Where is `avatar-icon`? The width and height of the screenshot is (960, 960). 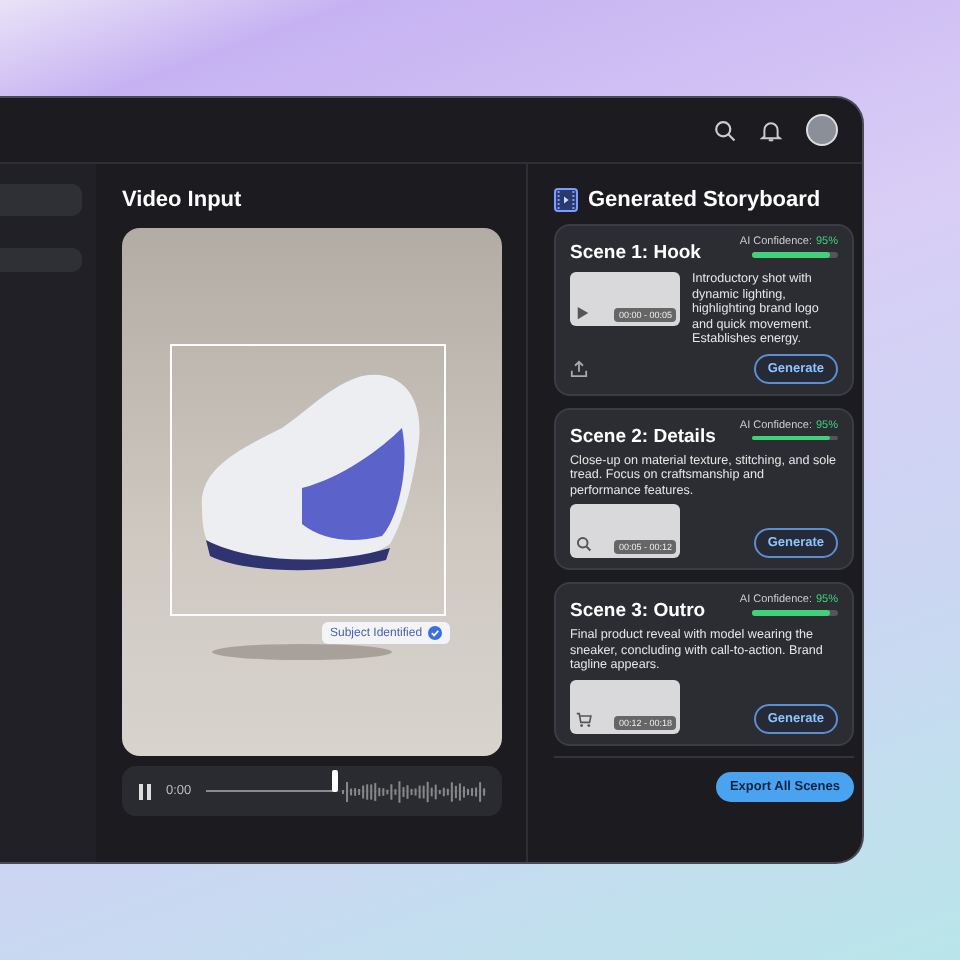
avatar-icon is located at coordinates (822, 130).